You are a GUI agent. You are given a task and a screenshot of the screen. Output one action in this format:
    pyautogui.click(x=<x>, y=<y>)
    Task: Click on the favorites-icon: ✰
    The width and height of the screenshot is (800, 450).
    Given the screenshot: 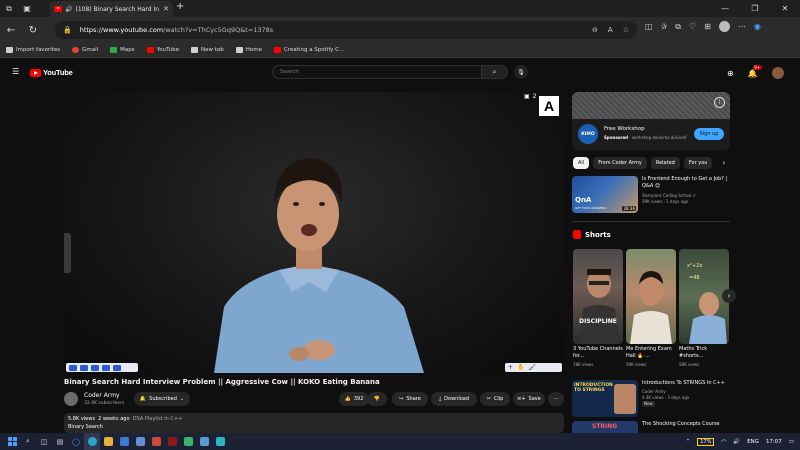 What is the action you would take?
    pyautogui.click(x=664, y=26)
    